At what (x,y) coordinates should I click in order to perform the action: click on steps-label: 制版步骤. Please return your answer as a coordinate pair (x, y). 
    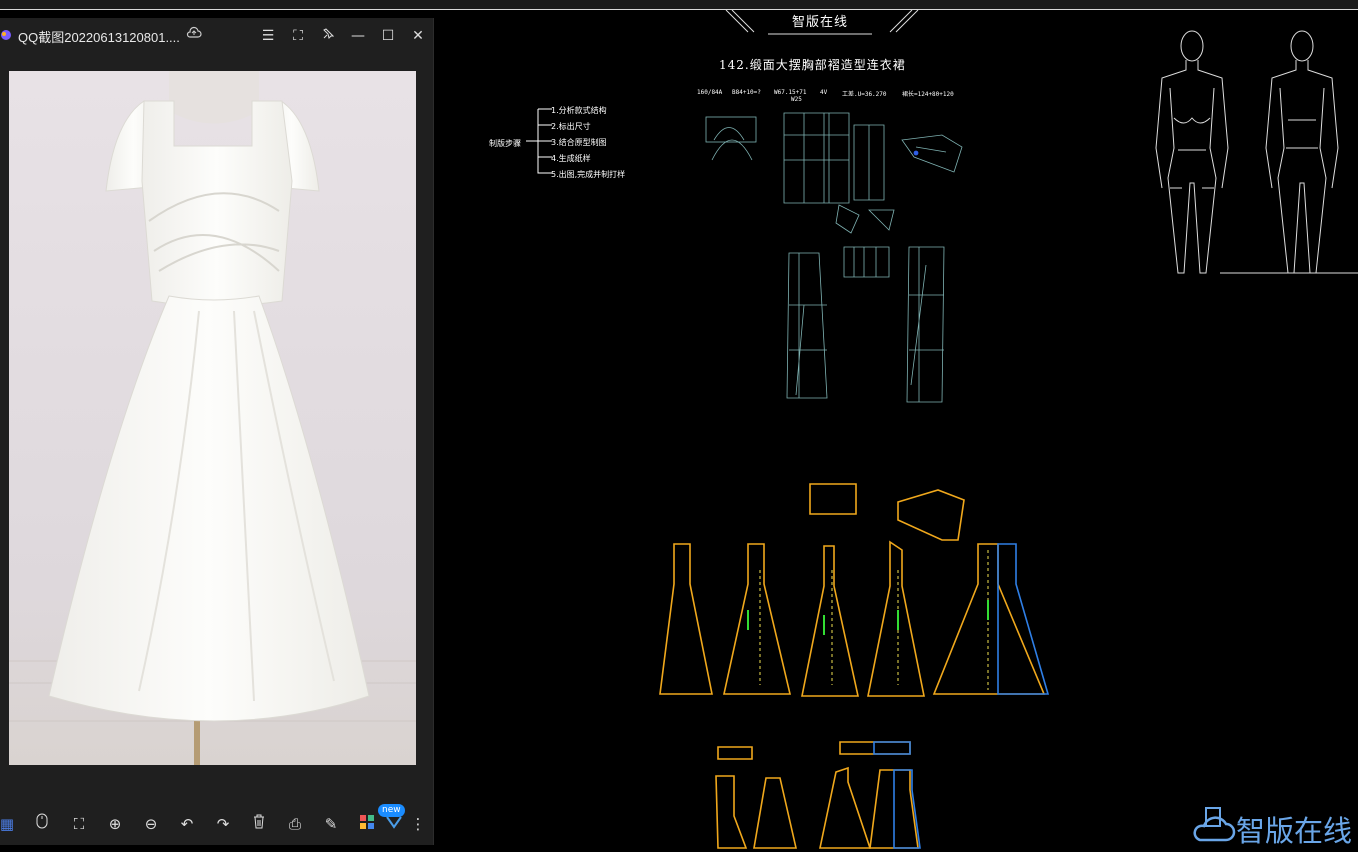
    Looking at the image, I should click on (505, 143).